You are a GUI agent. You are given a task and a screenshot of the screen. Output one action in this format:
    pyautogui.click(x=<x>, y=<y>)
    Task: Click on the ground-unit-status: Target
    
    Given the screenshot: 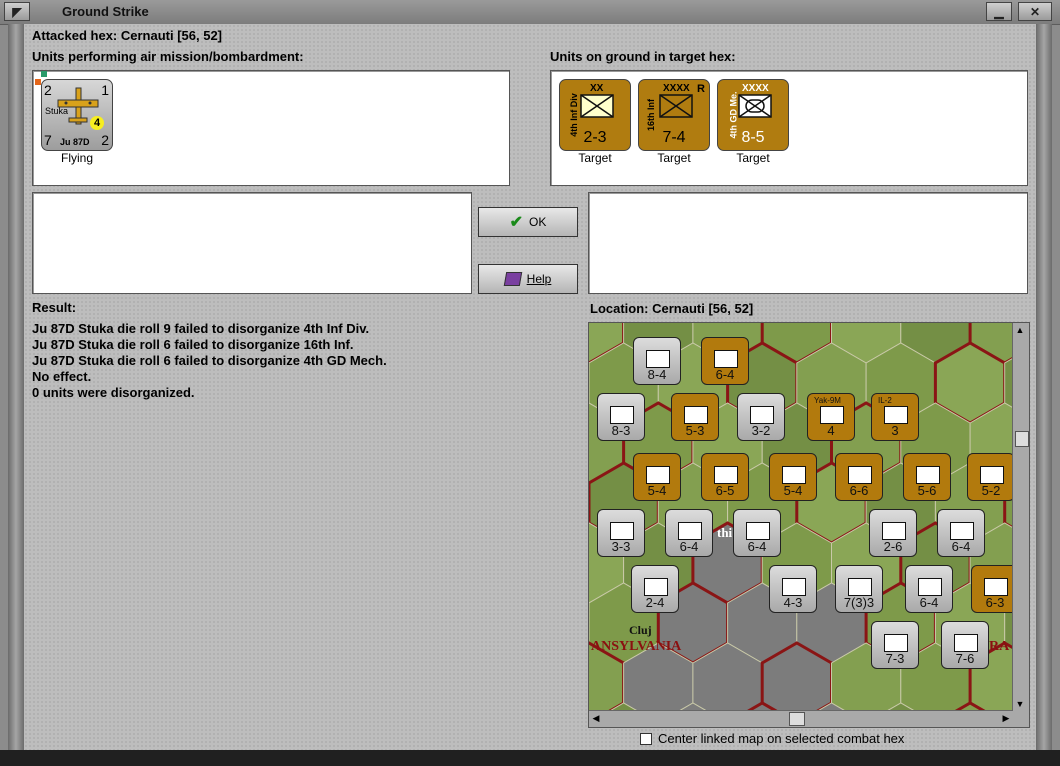 What is the action you would take?
    pyautogui.click(x=674, y=158)
    